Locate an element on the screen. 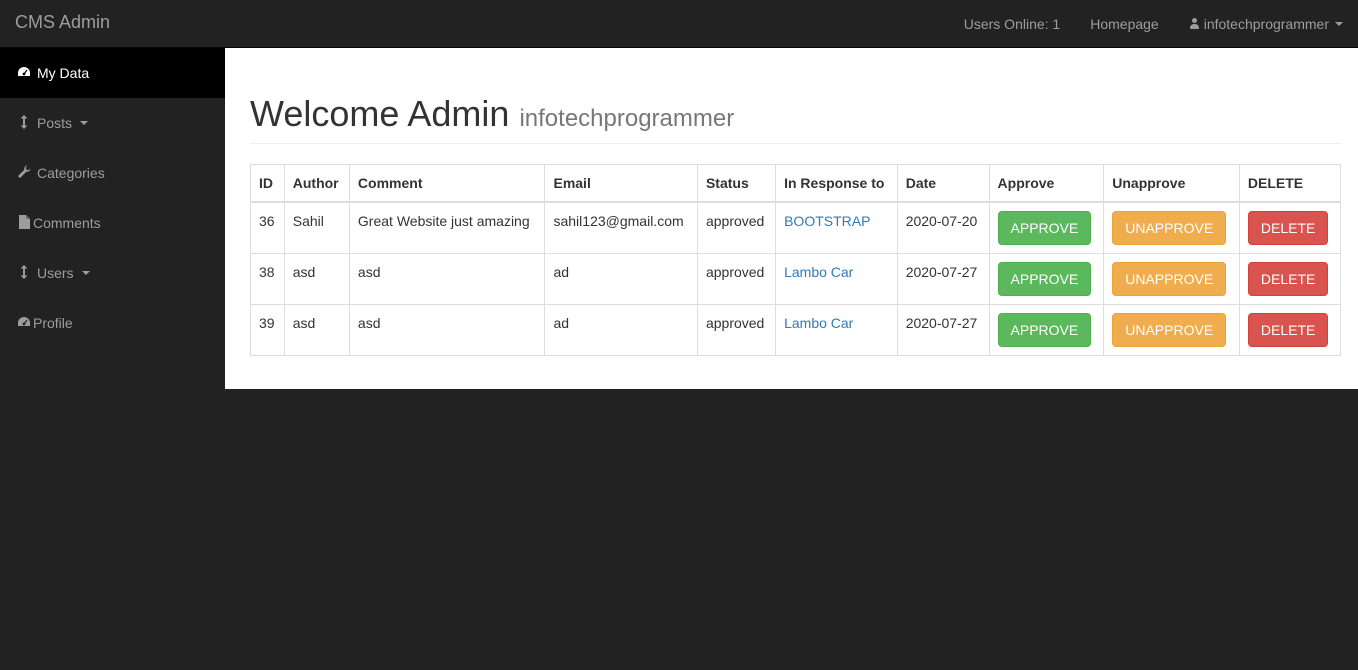 The width and height of the screenshot is (1358, 670). cell-date: 2020-07-20 is located at coordinates (943, 228).